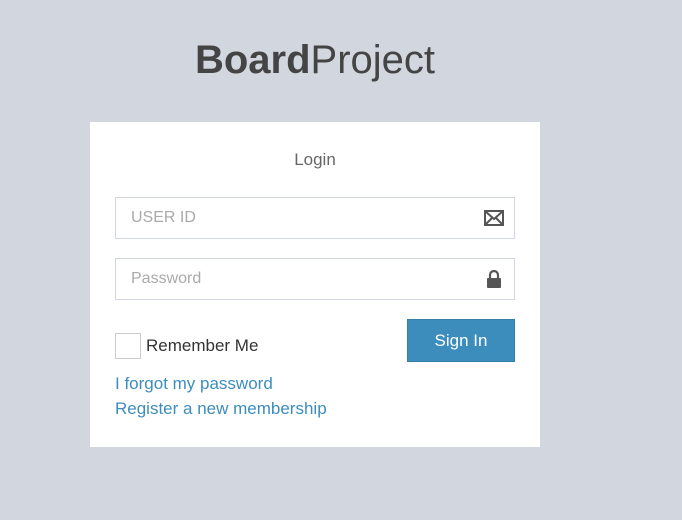 Image resolution: width=682 pixels, height=520 pixels. Describe the element at coordinates (373, 60) in the screenshot. I see `brand-light-text: Project` at that location.